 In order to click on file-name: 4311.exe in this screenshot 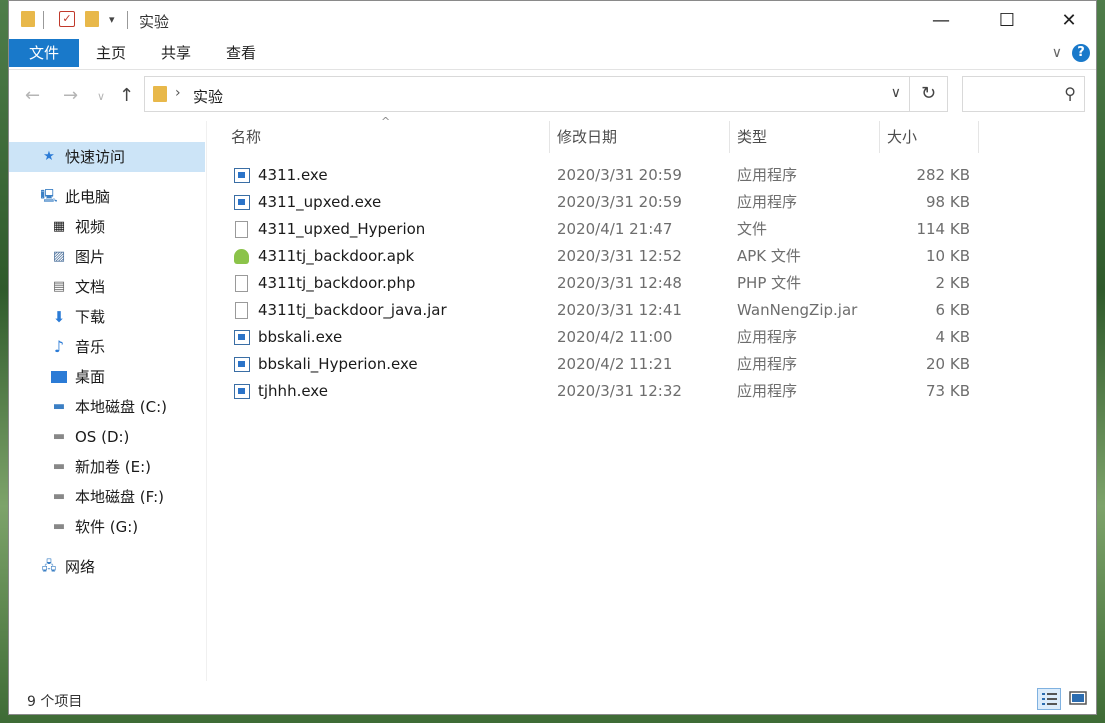, I will do `click(293, 175)`.